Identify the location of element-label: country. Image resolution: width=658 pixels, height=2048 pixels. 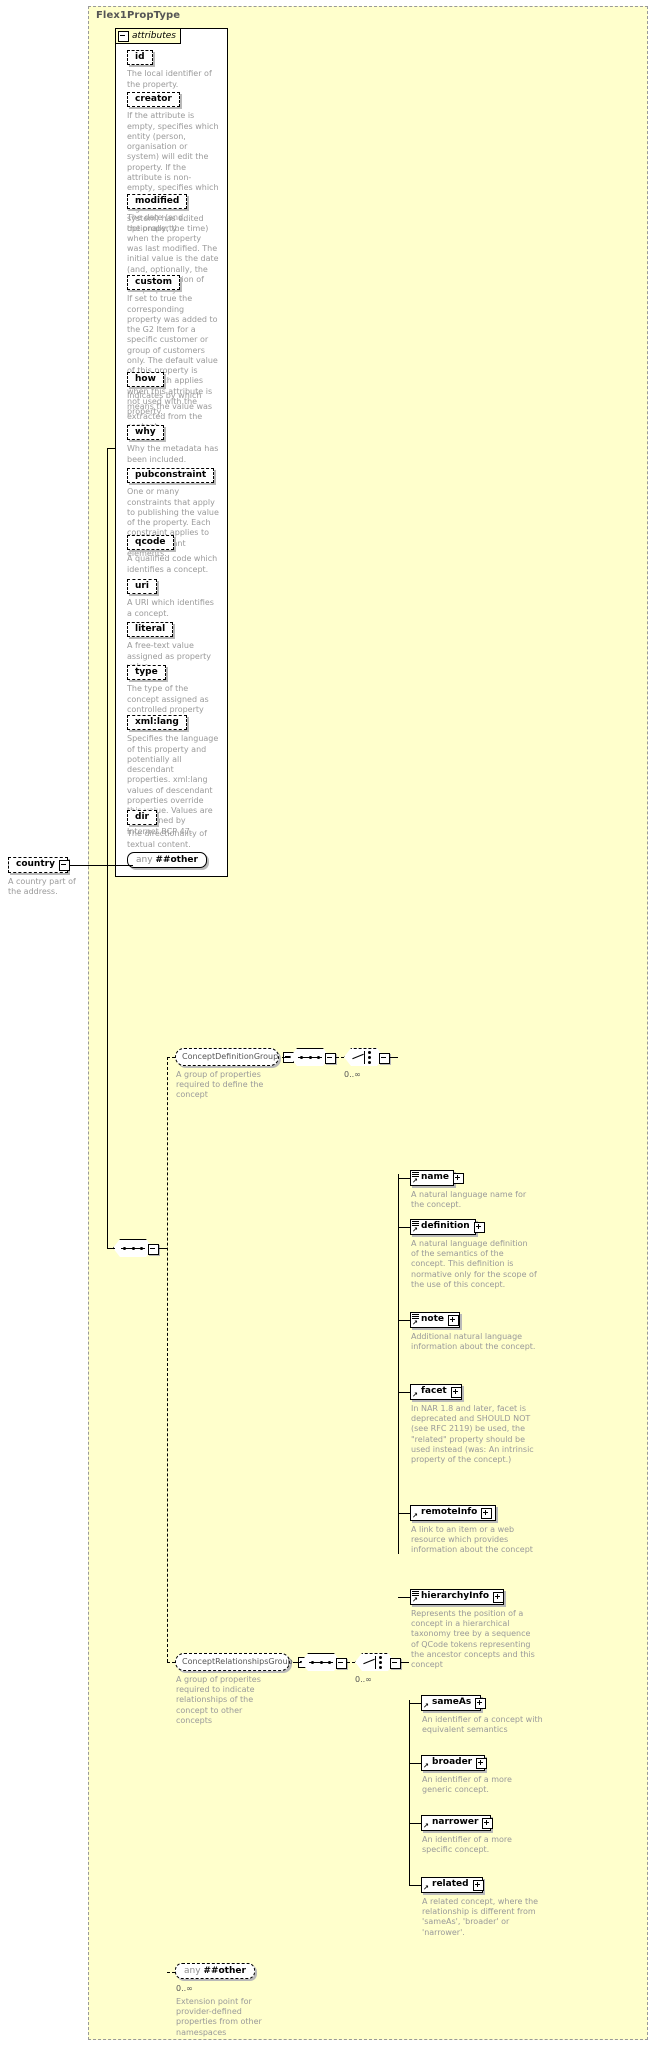
(35, 864).